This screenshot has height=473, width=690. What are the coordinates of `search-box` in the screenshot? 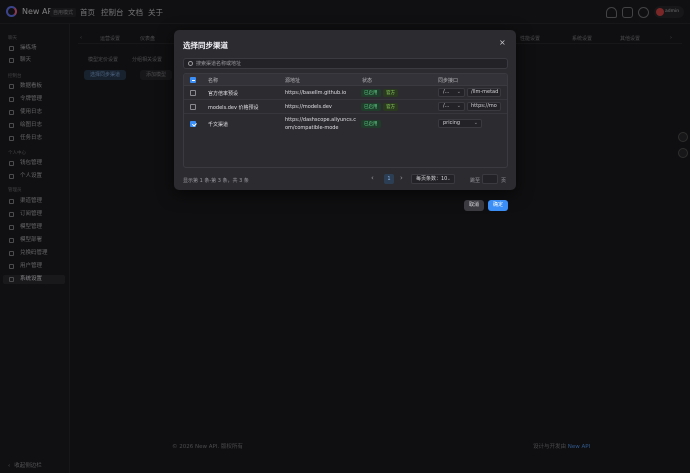 It's located at (345, 63).